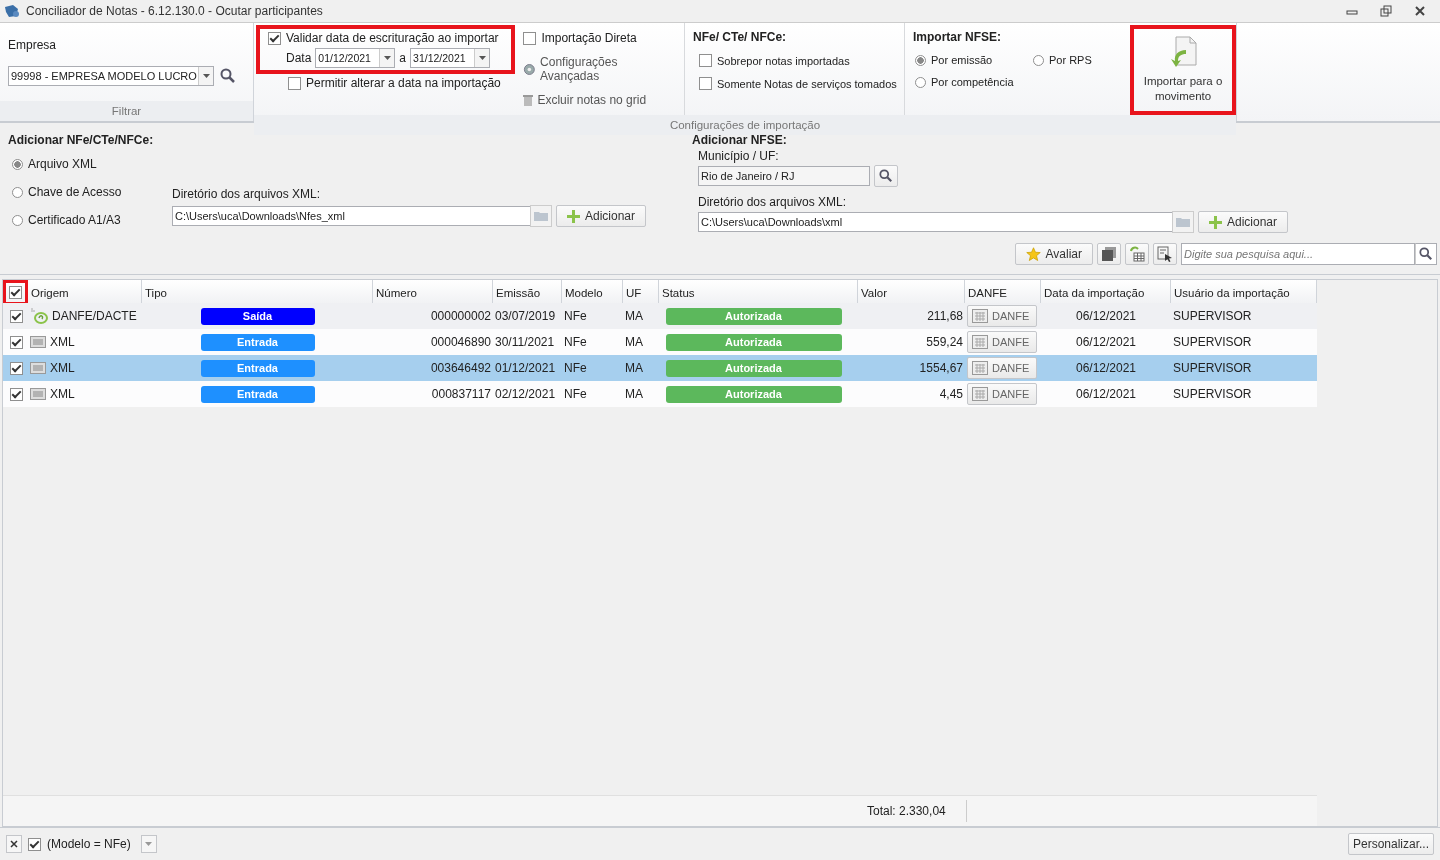  Describe the element at coordinates (945, 316) in the screenshot. I see `table-cell-text: 211,68` at that location.